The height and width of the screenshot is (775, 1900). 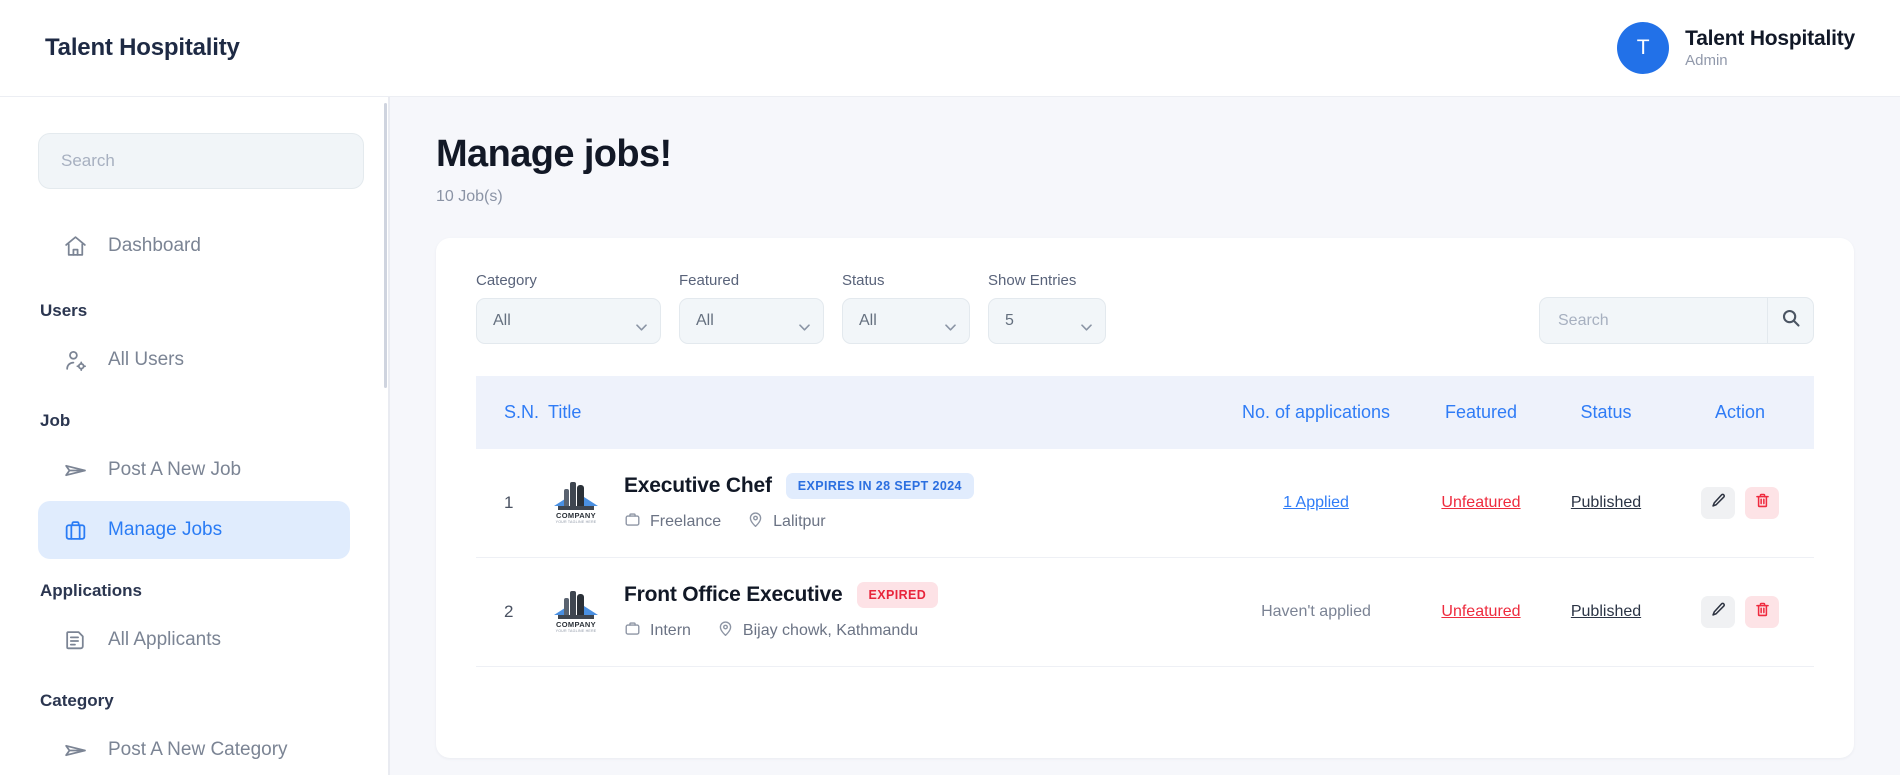 I want to click on row-sn: 1, so click(x=512, y=503).